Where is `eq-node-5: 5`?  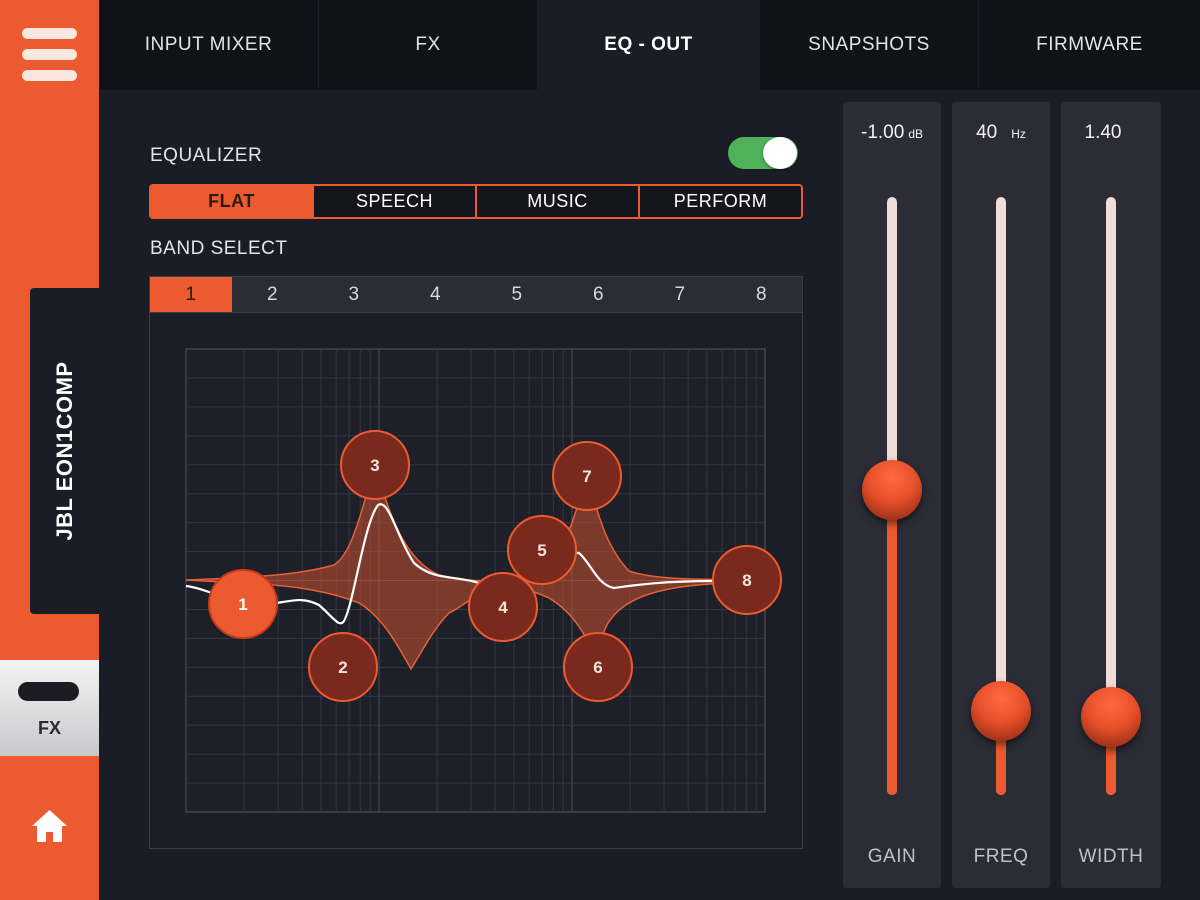
eq-node-5: 5 is located at coordinates (542, 550).